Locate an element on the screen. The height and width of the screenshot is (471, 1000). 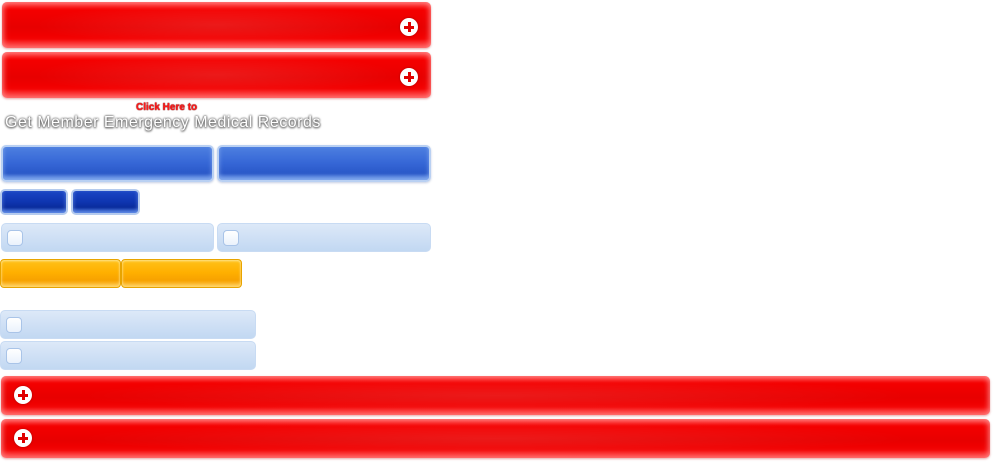
checkbox-option-left is located at coordinates (107, 237).